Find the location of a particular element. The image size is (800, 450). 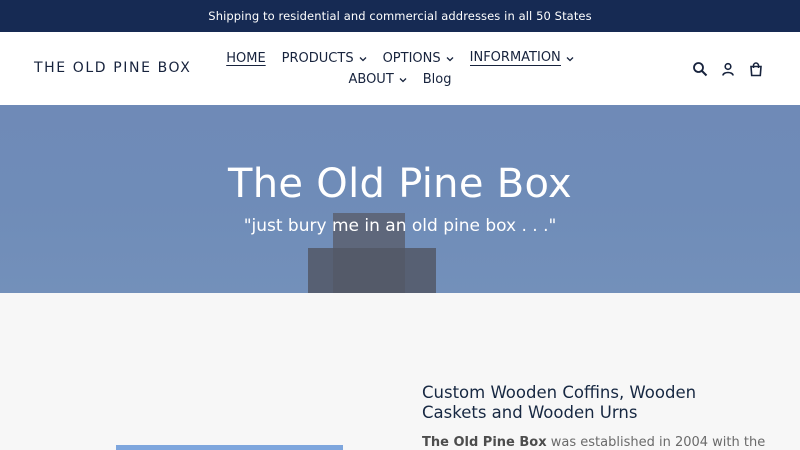

content-image is located at coordinates (229, 447).